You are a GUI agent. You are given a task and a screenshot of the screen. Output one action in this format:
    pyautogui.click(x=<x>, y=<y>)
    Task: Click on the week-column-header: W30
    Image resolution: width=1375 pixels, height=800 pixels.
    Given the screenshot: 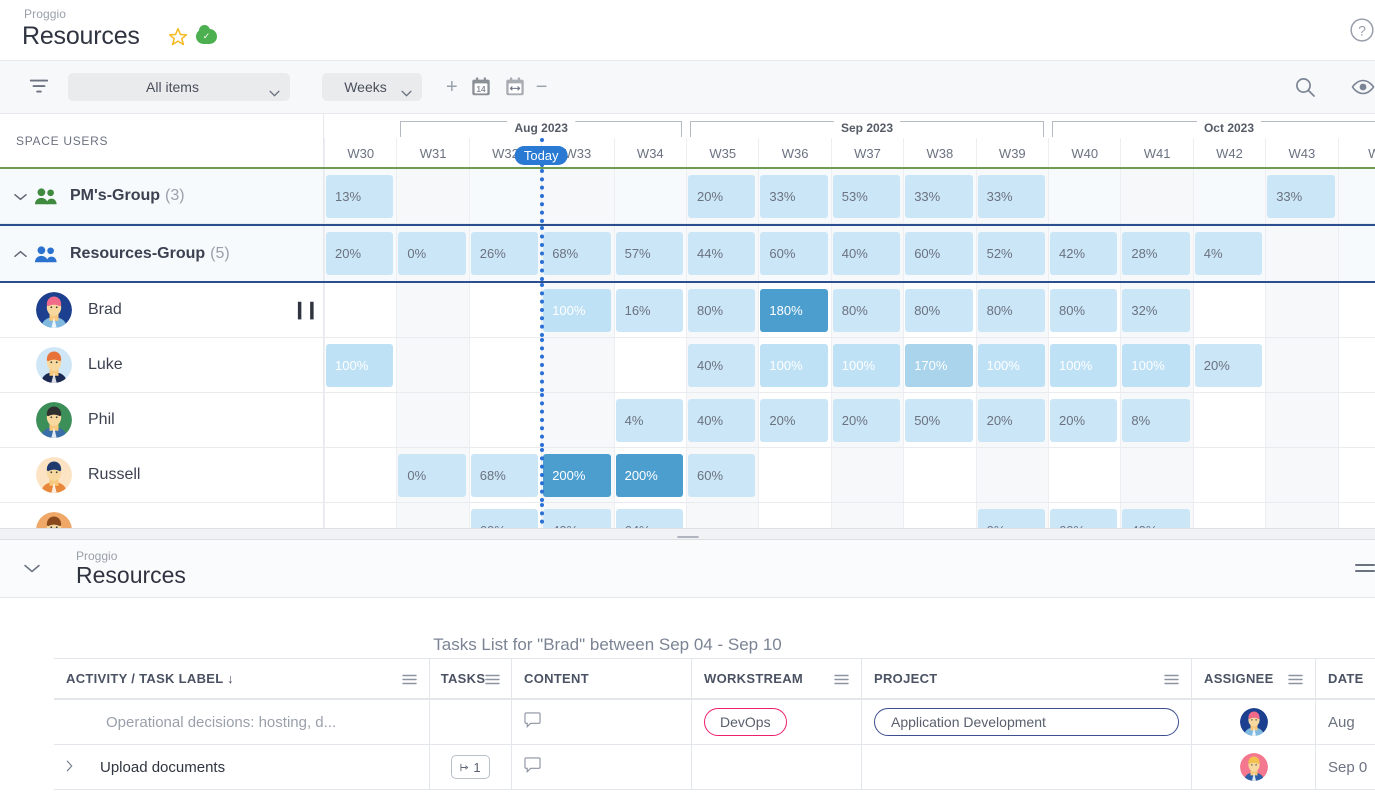 What is the action you would take?
    pyautogui.click(x=360, y=152)
    